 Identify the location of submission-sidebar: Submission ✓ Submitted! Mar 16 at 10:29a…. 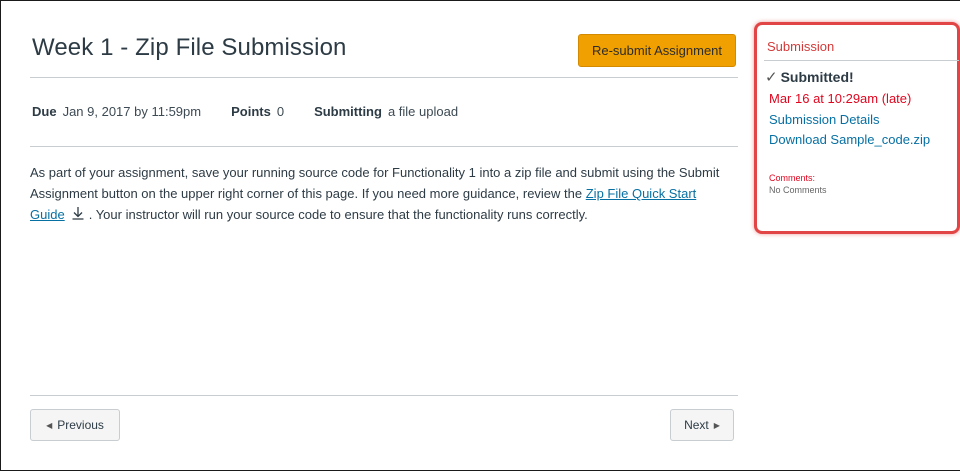
(857, 128).